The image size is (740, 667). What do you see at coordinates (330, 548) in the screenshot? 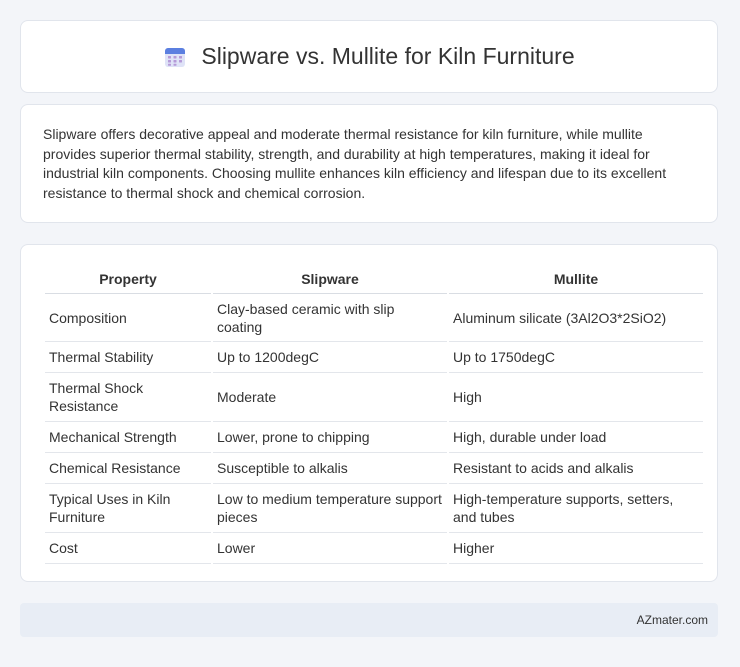
I see `cell-slipware: Lower` at bounding box center [330, 548].